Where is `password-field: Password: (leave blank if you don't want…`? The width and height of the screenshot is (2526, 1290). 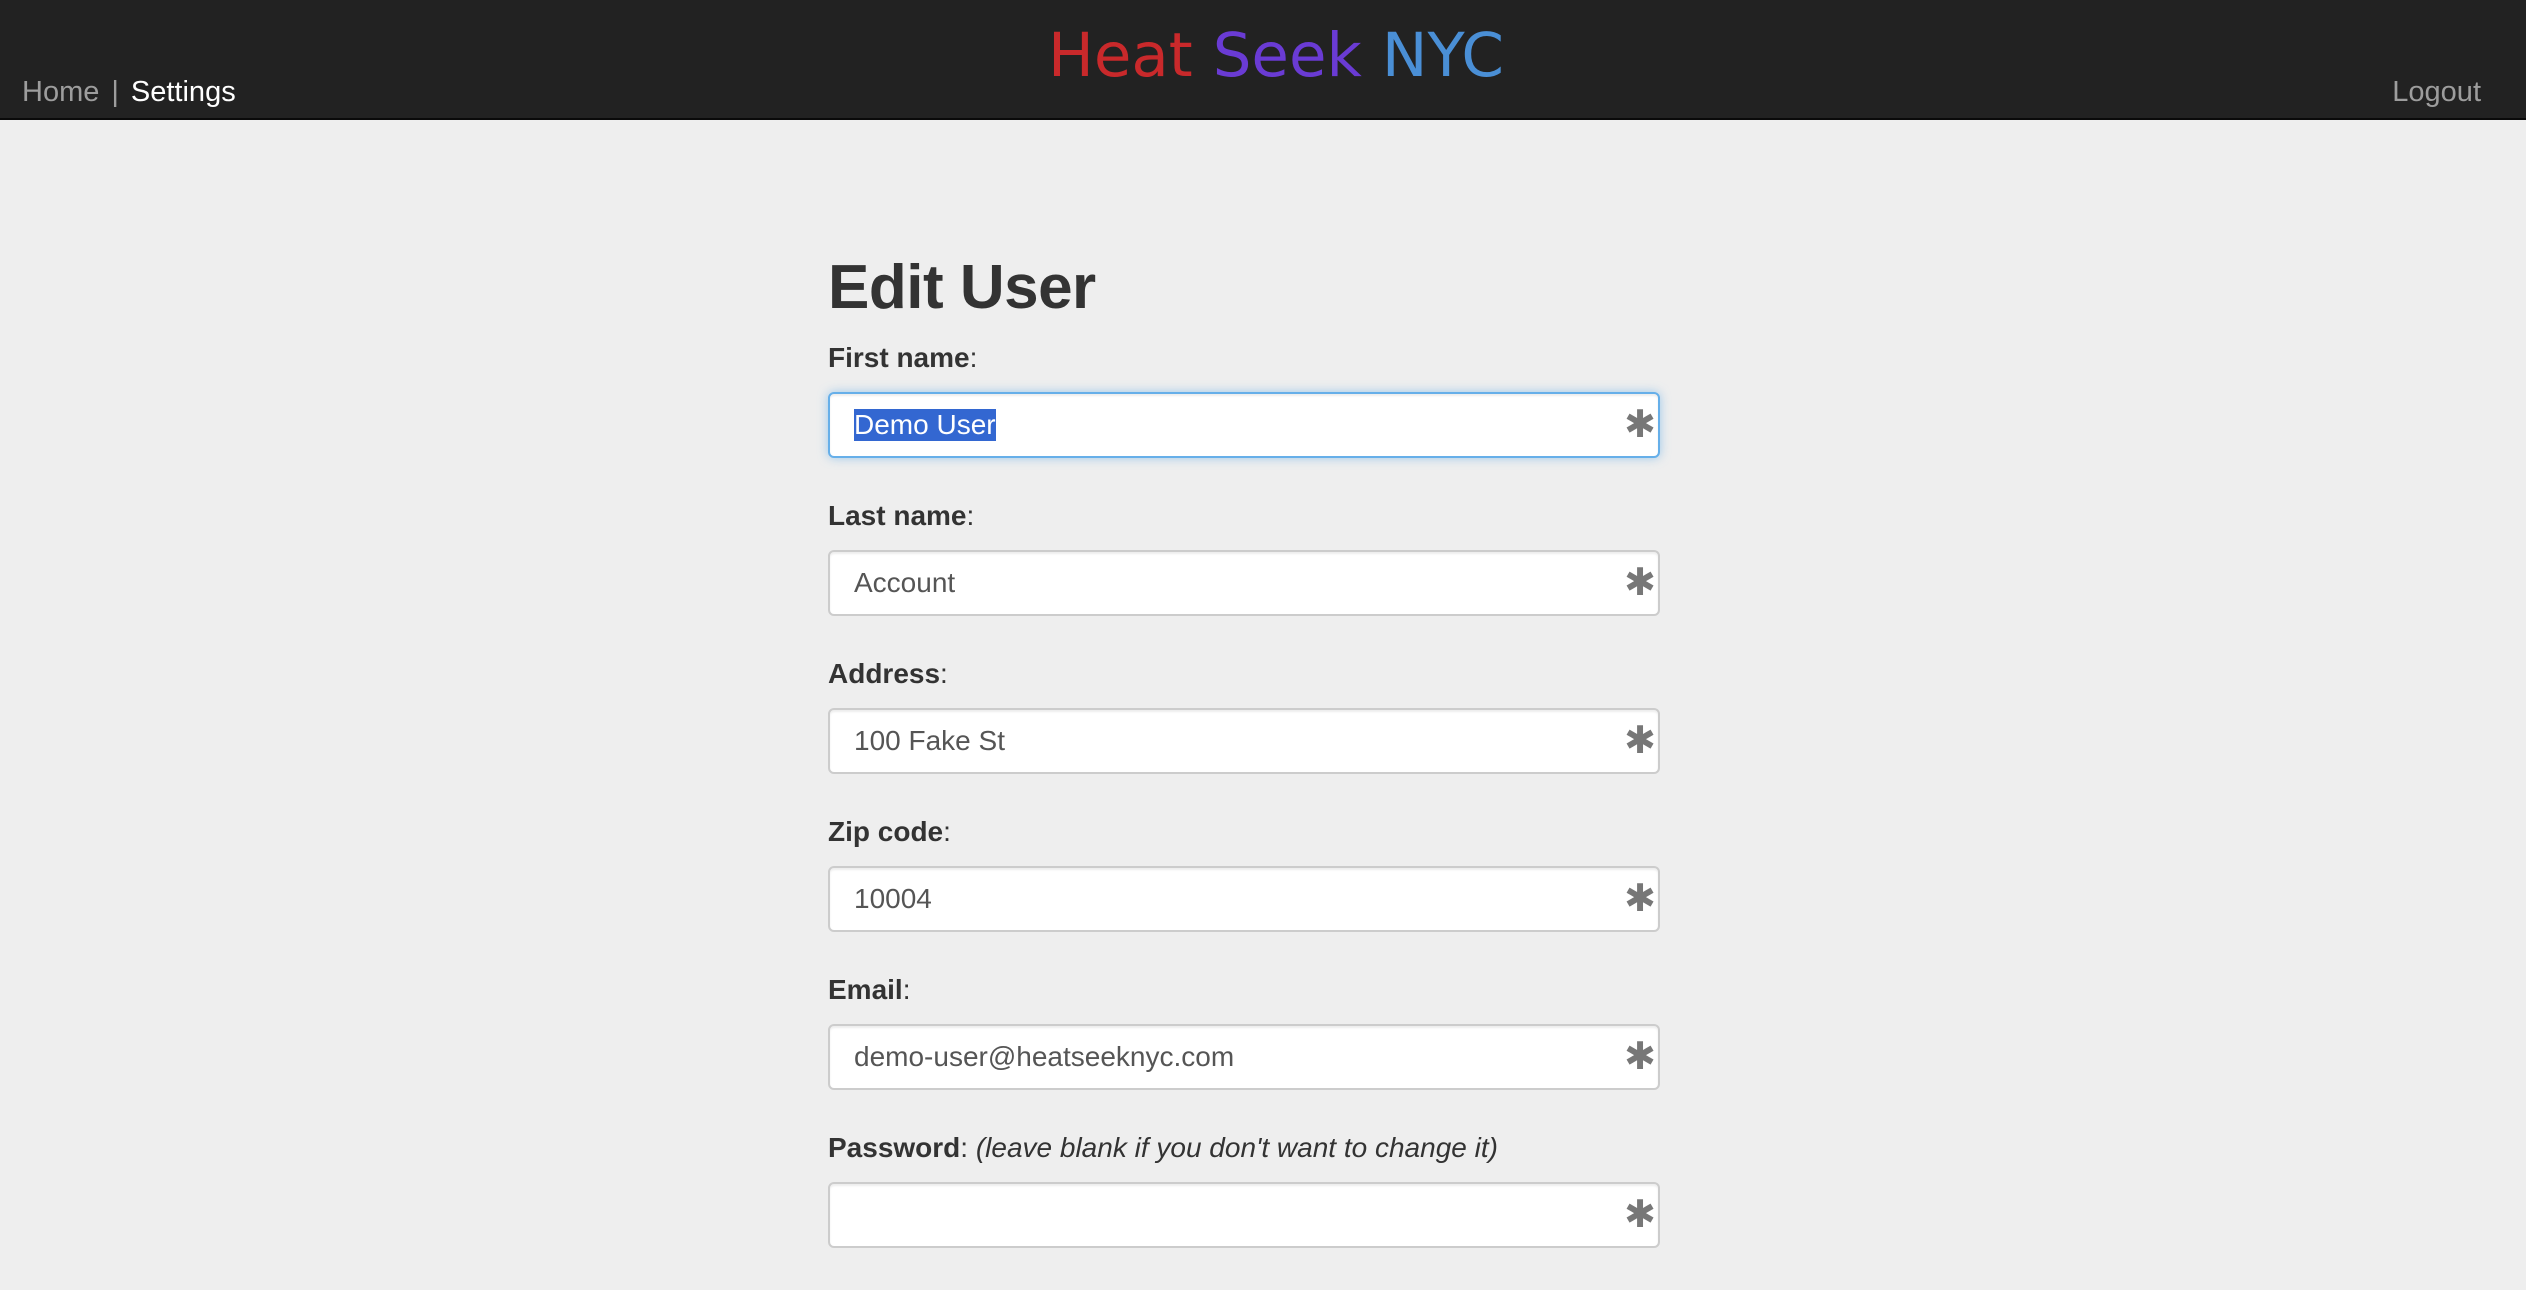
password-field: Password: (leave blank if you don't want… is located at coordinates (1244, 1189).